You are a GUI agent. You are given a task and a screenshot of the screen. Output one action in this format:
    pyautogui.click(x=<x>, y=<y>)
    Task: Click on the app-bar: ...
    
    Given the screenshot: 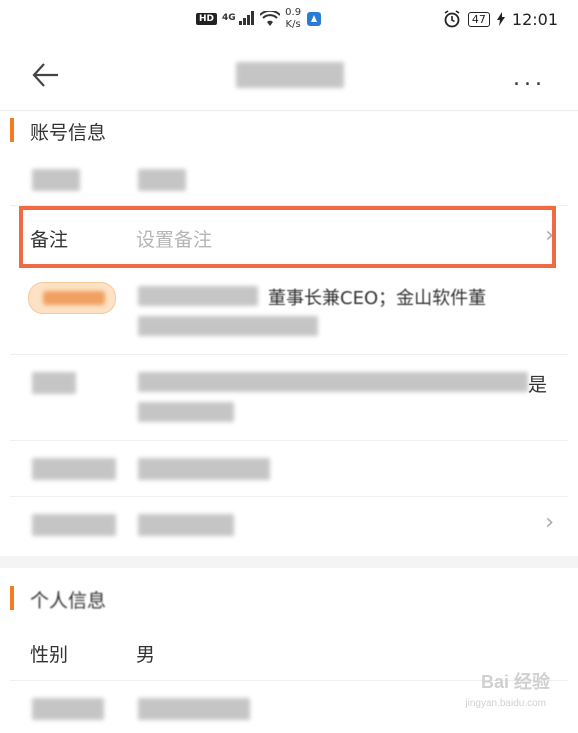 What is the action you would take?
    pyautogui.click(x=289, y=74)
    